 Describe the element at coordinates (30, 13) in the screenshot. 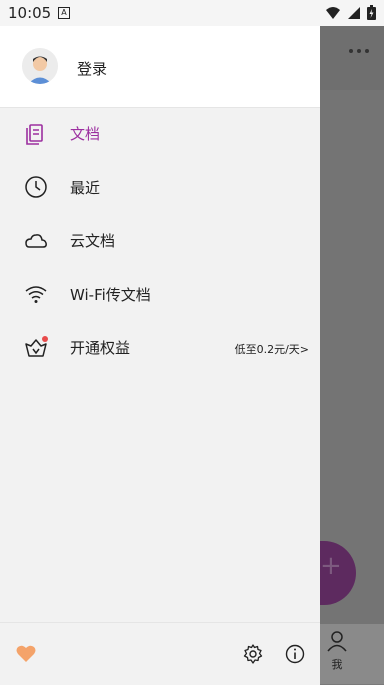

I see `status-time: 10:05` at that location.